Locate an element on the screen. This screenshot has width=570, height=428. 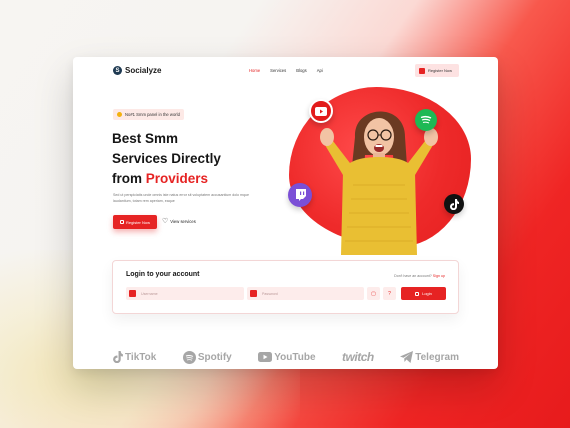
nav-api: Api is located at coordinates (320, 70).